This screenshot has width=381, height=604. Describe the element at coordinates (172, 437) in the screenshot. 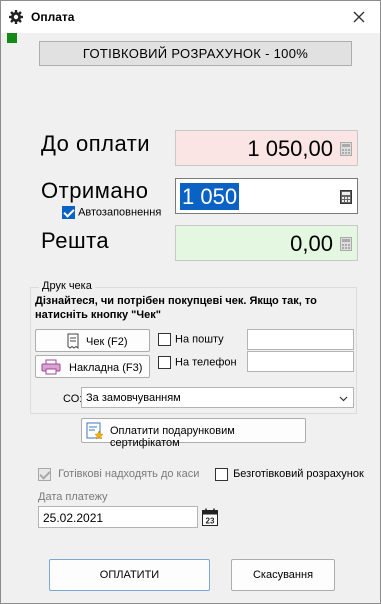

I see `gift-certificate-label: Оплатити подарунковим сертифікатом` at that location.